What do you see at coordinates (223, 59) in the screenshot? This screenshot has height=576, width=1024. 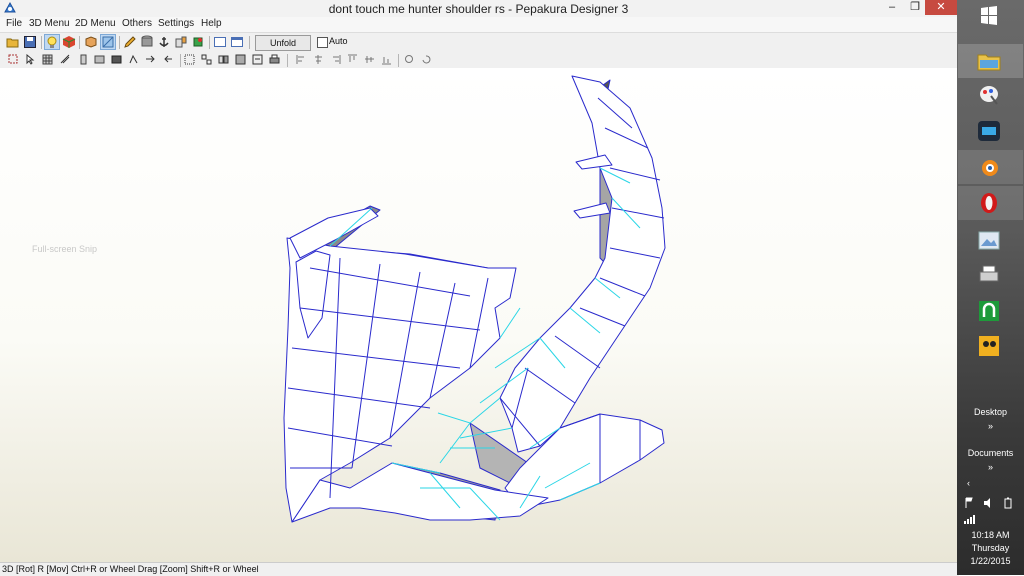 I see `tool-i-icon` at bounding box center [223, 59].